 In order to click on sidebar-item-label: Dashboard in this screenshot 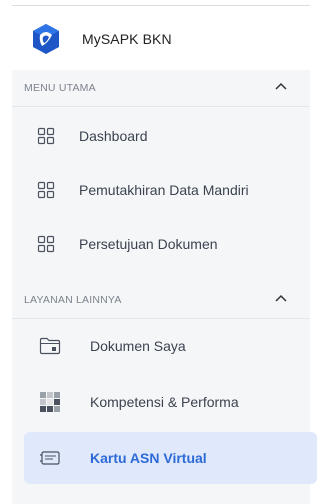, I will do `click(113, 136)`.